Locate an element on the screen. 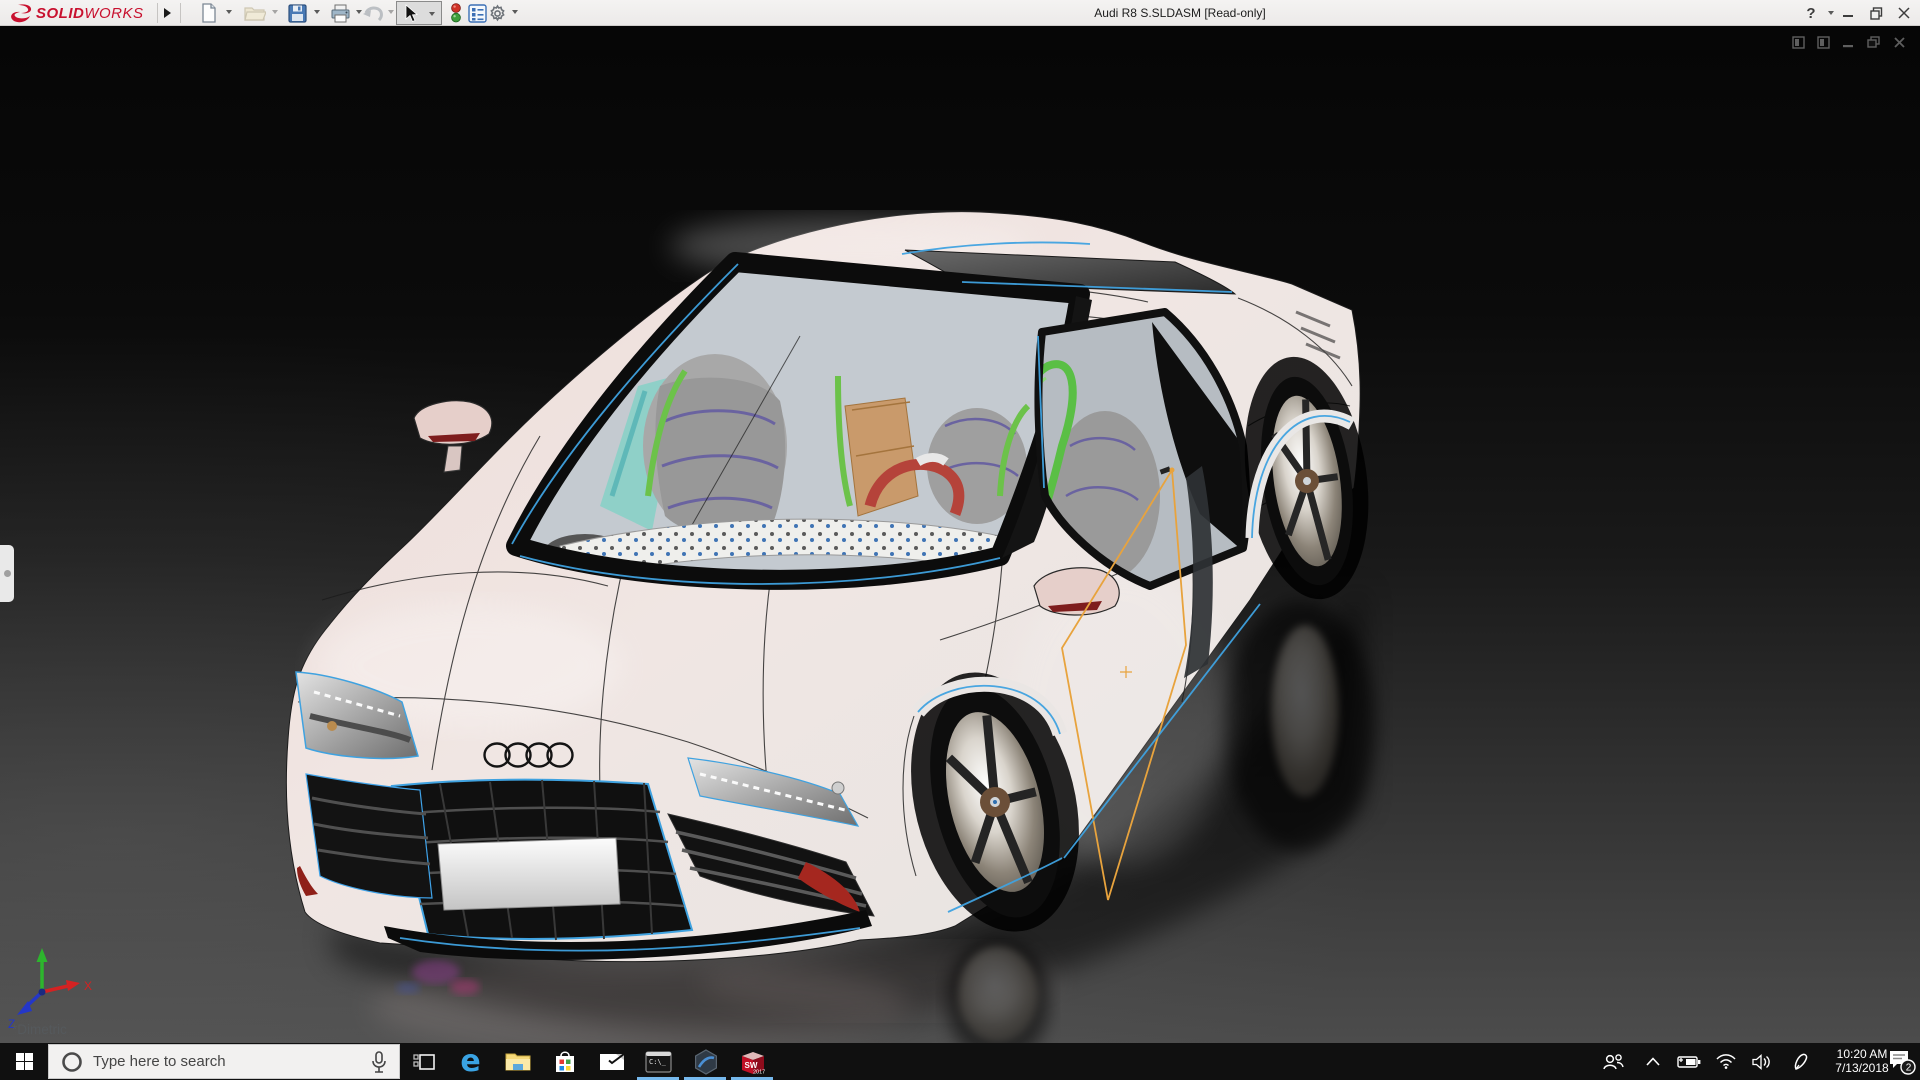 The image size is (1920, 1080). solidworks-visualize-button is located at coordinates (705, 1061).